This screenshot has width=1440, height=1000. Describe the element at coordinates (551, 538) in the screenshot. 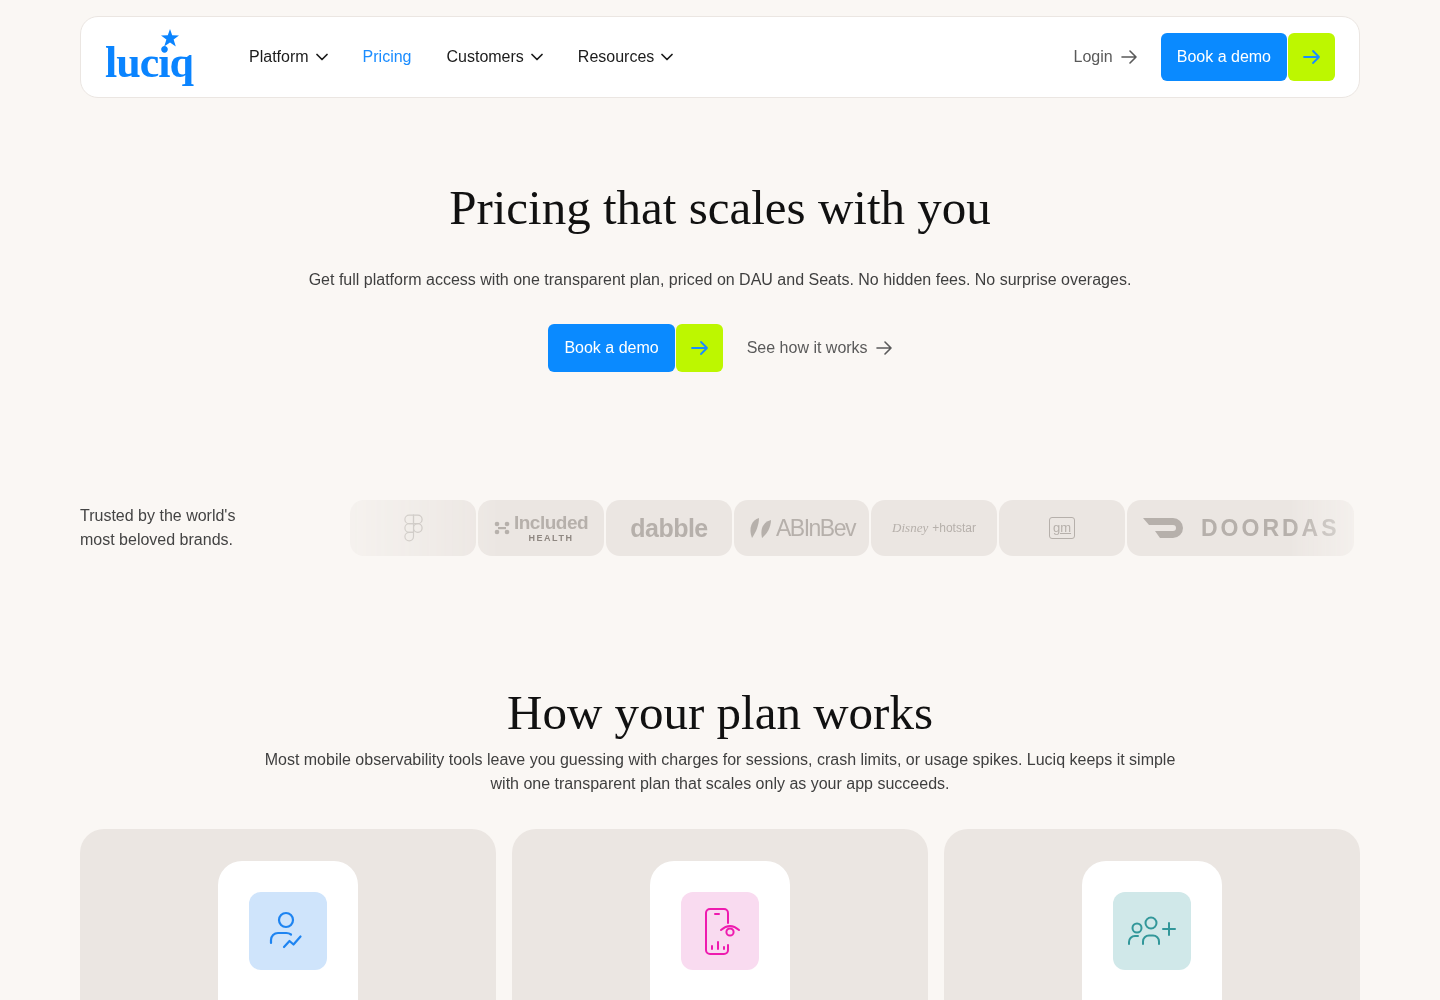

I see `brand-tagline: HEALTH` at that location.